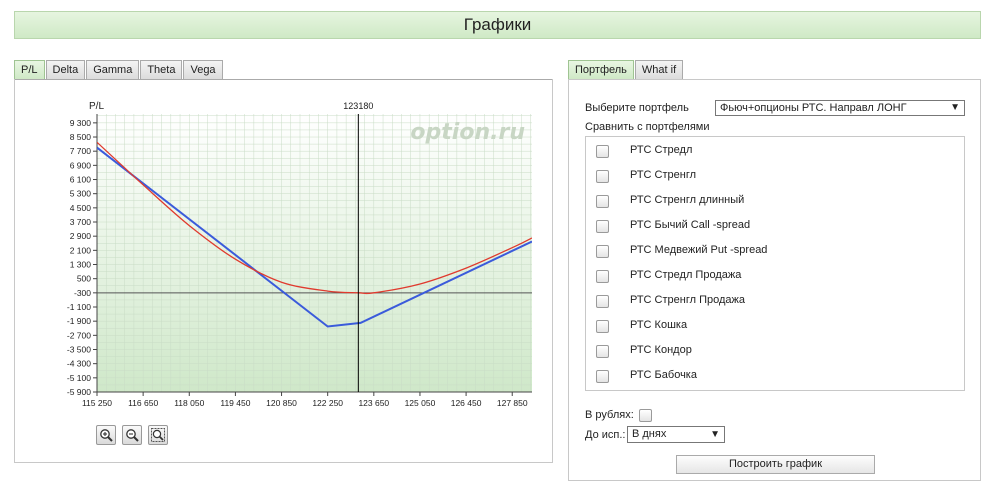  Describe the element at coordinates (686, 275) in the screenshot. I see `compare-item-label: РТС Стредл Продажа` at that location.